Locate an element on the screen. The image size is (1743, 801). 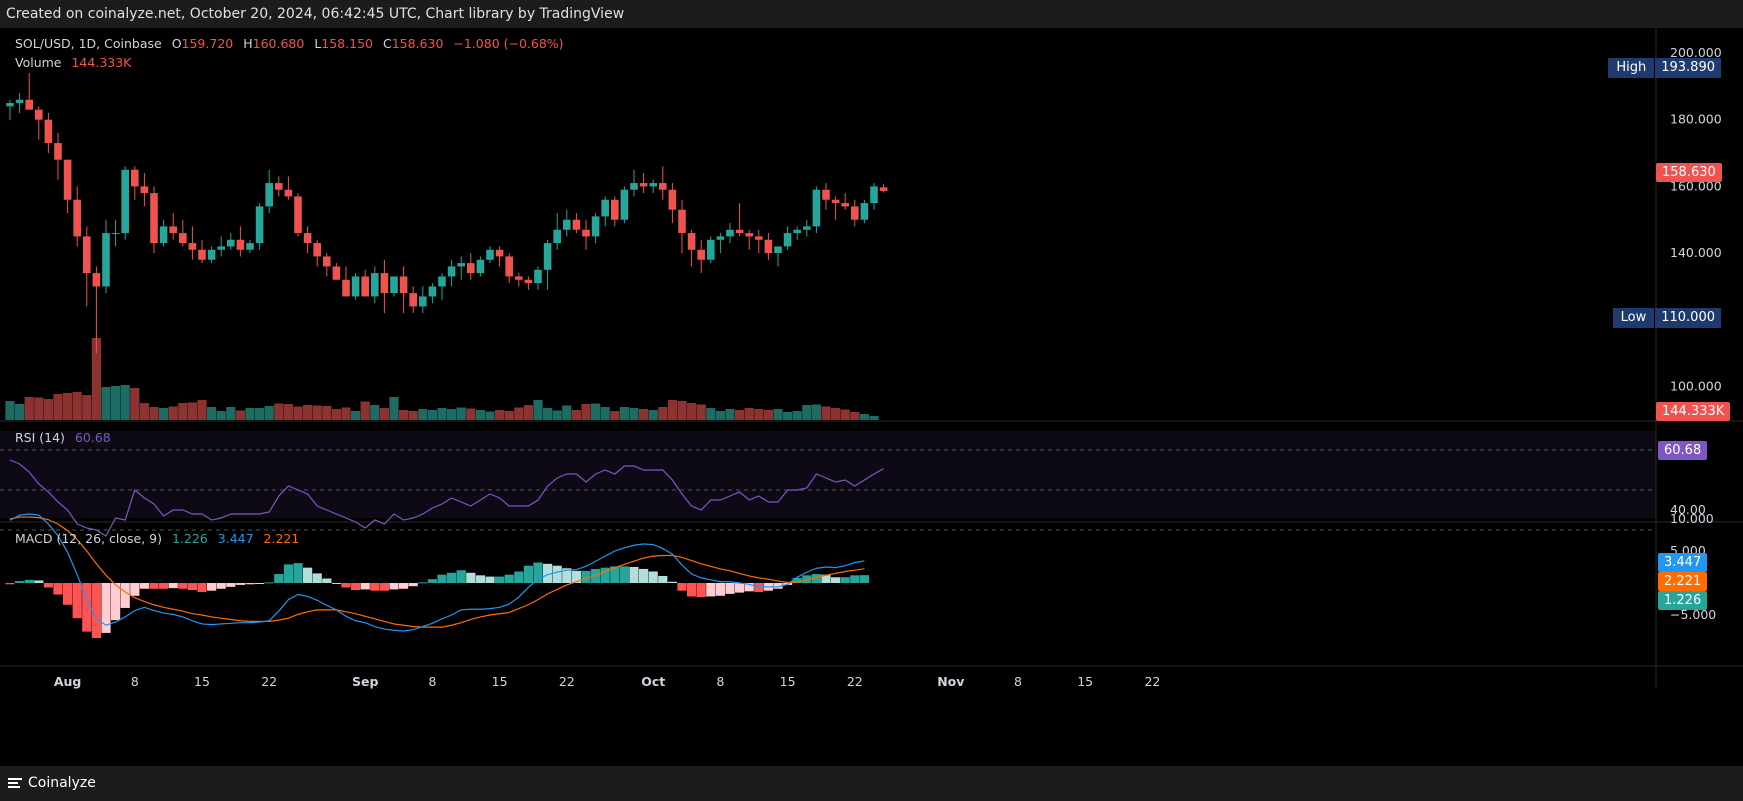
macd-signal-value: 2.221 is located at coordinates (281, 538).